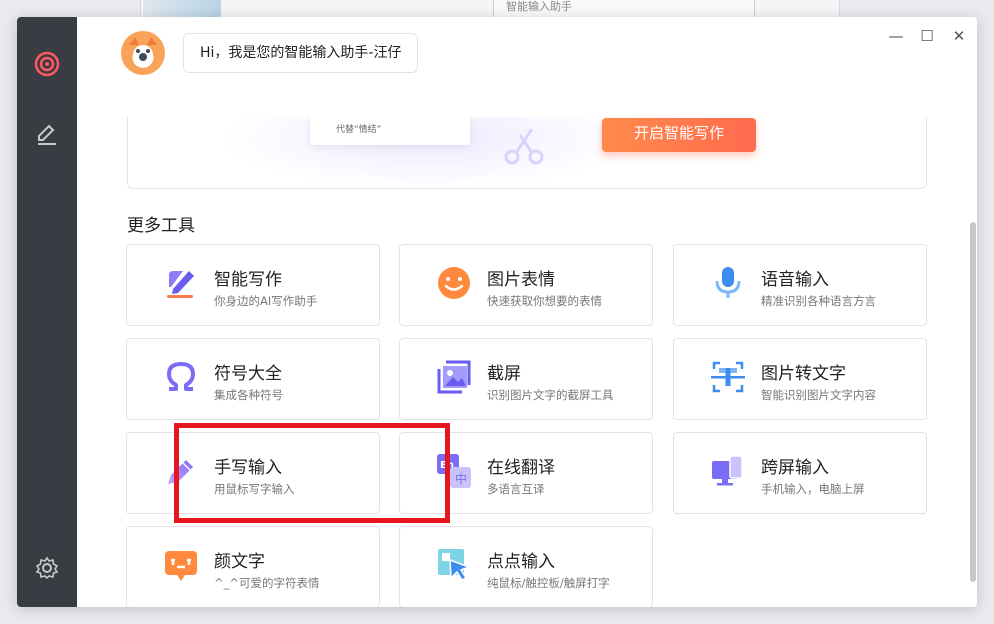  Describe the element at coordinates (818, 301) in the screenshot. I see `tool-desc: 精准识别各种语言方言` at that location.